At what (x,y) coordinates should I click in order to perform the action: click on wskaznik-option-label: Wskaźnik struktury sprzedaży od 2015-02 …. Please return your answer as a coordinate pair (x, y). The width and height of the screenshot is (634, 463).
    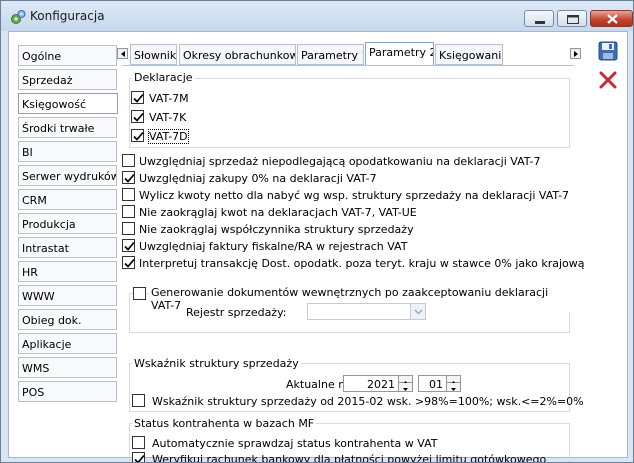
    Looking at the image, I should click on (368, 401).